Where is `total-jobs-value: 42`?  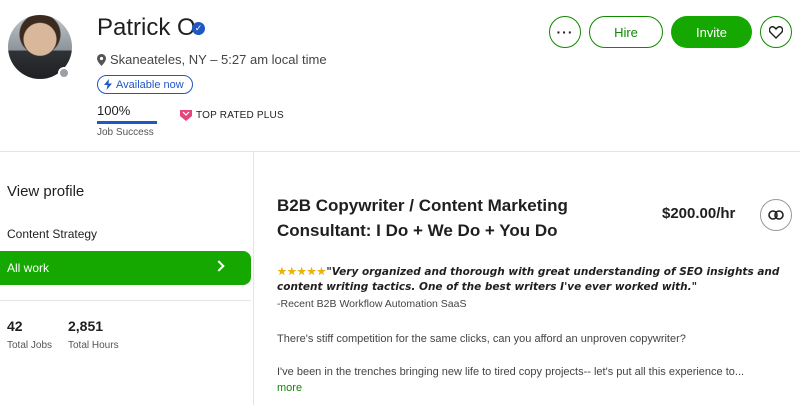
total-jobs-value: 42 is located at coordinates (15, 326).